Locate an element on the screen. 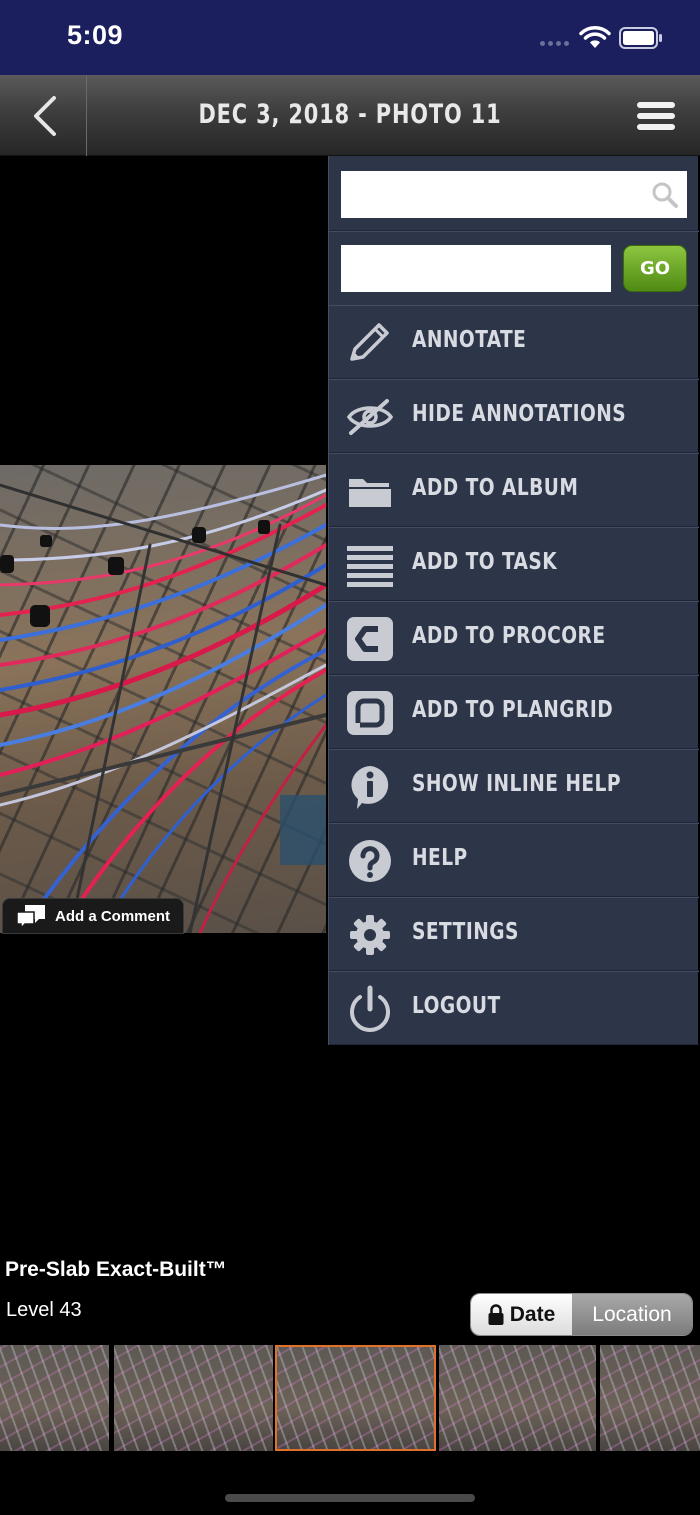  menu-item-add-to-procore: ADD TO PROCORE is located at coordinates (514, 638).